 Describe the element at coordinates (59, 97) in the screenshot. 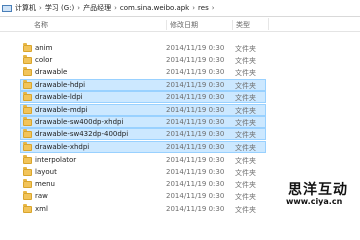

I see `item-name: drawable-ldpi` at that location.